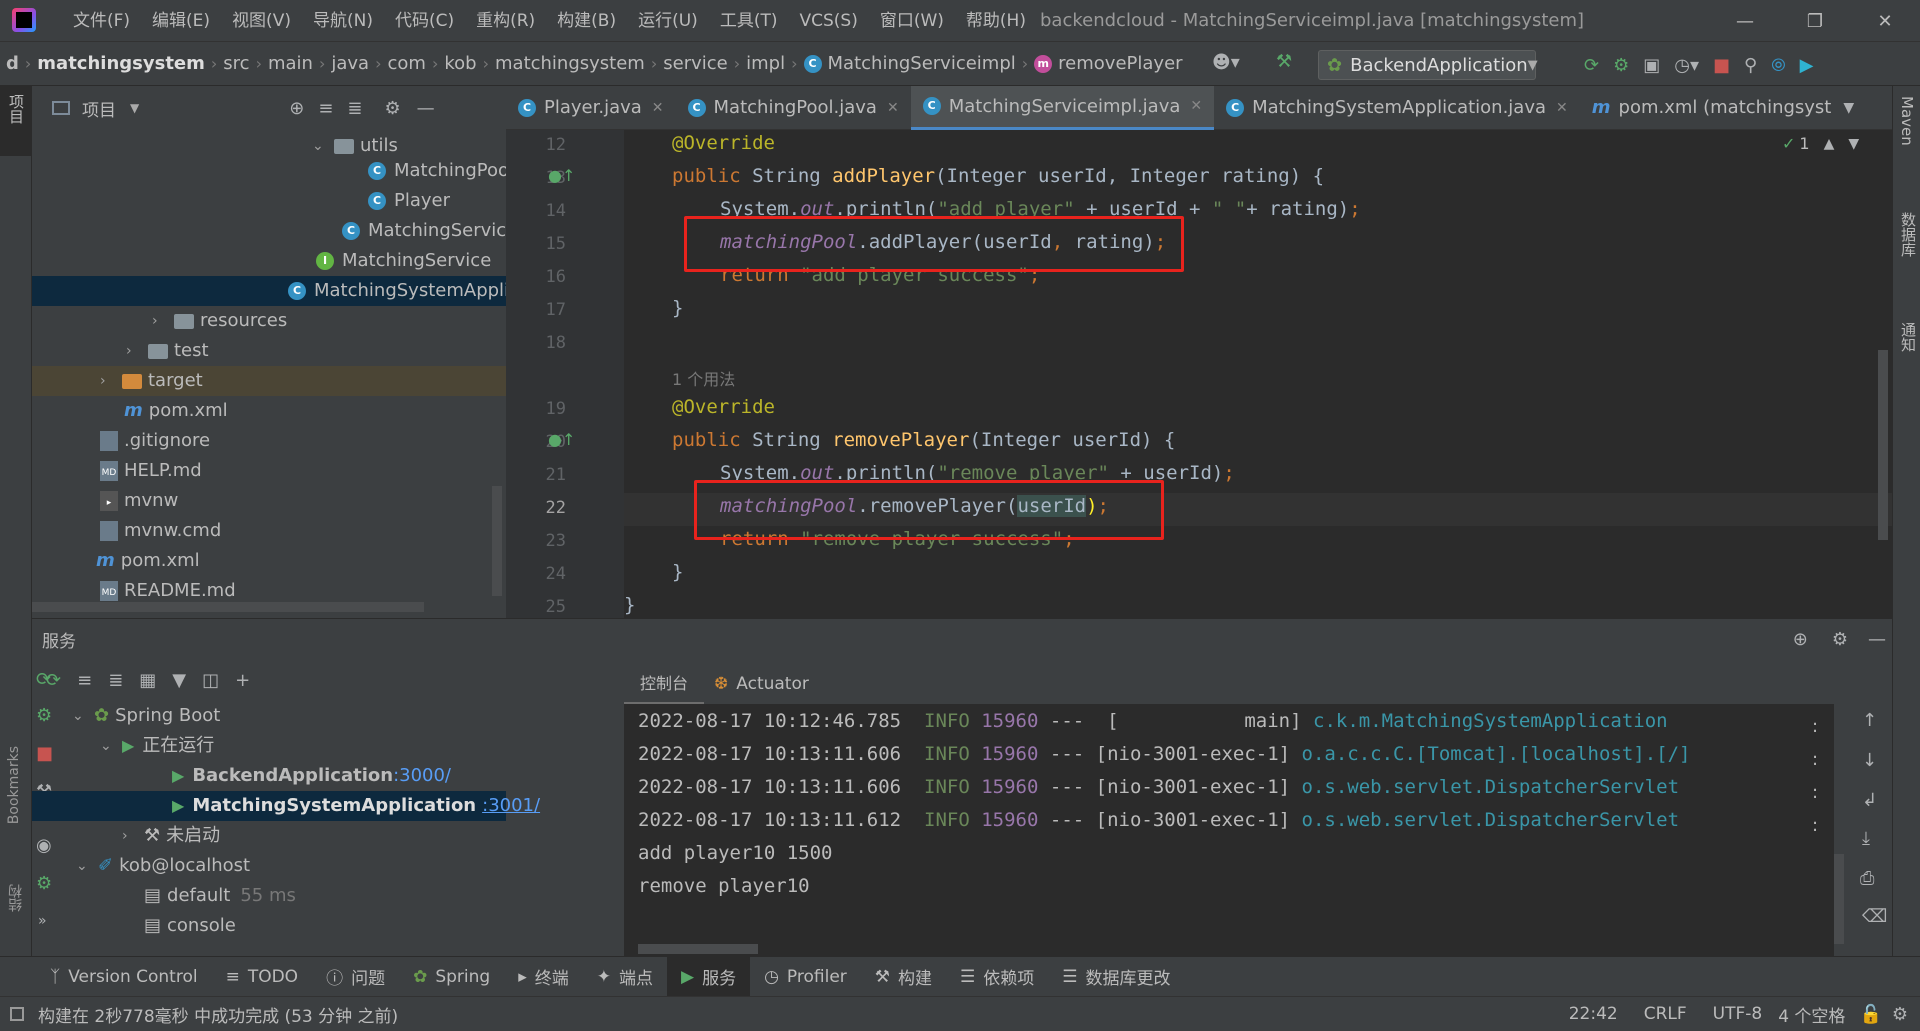 The width and height of the screenshot is (1920, 1031). I want to click on breadcrumb-item: java, so click(350, 63).